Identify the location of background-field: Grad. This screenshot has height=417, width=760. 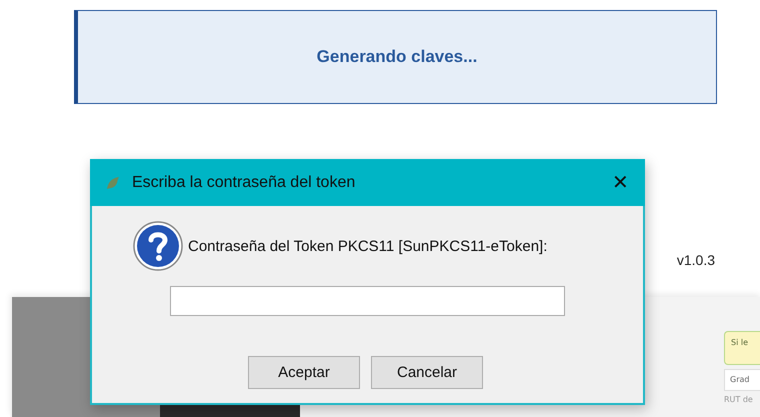
(742, 380).